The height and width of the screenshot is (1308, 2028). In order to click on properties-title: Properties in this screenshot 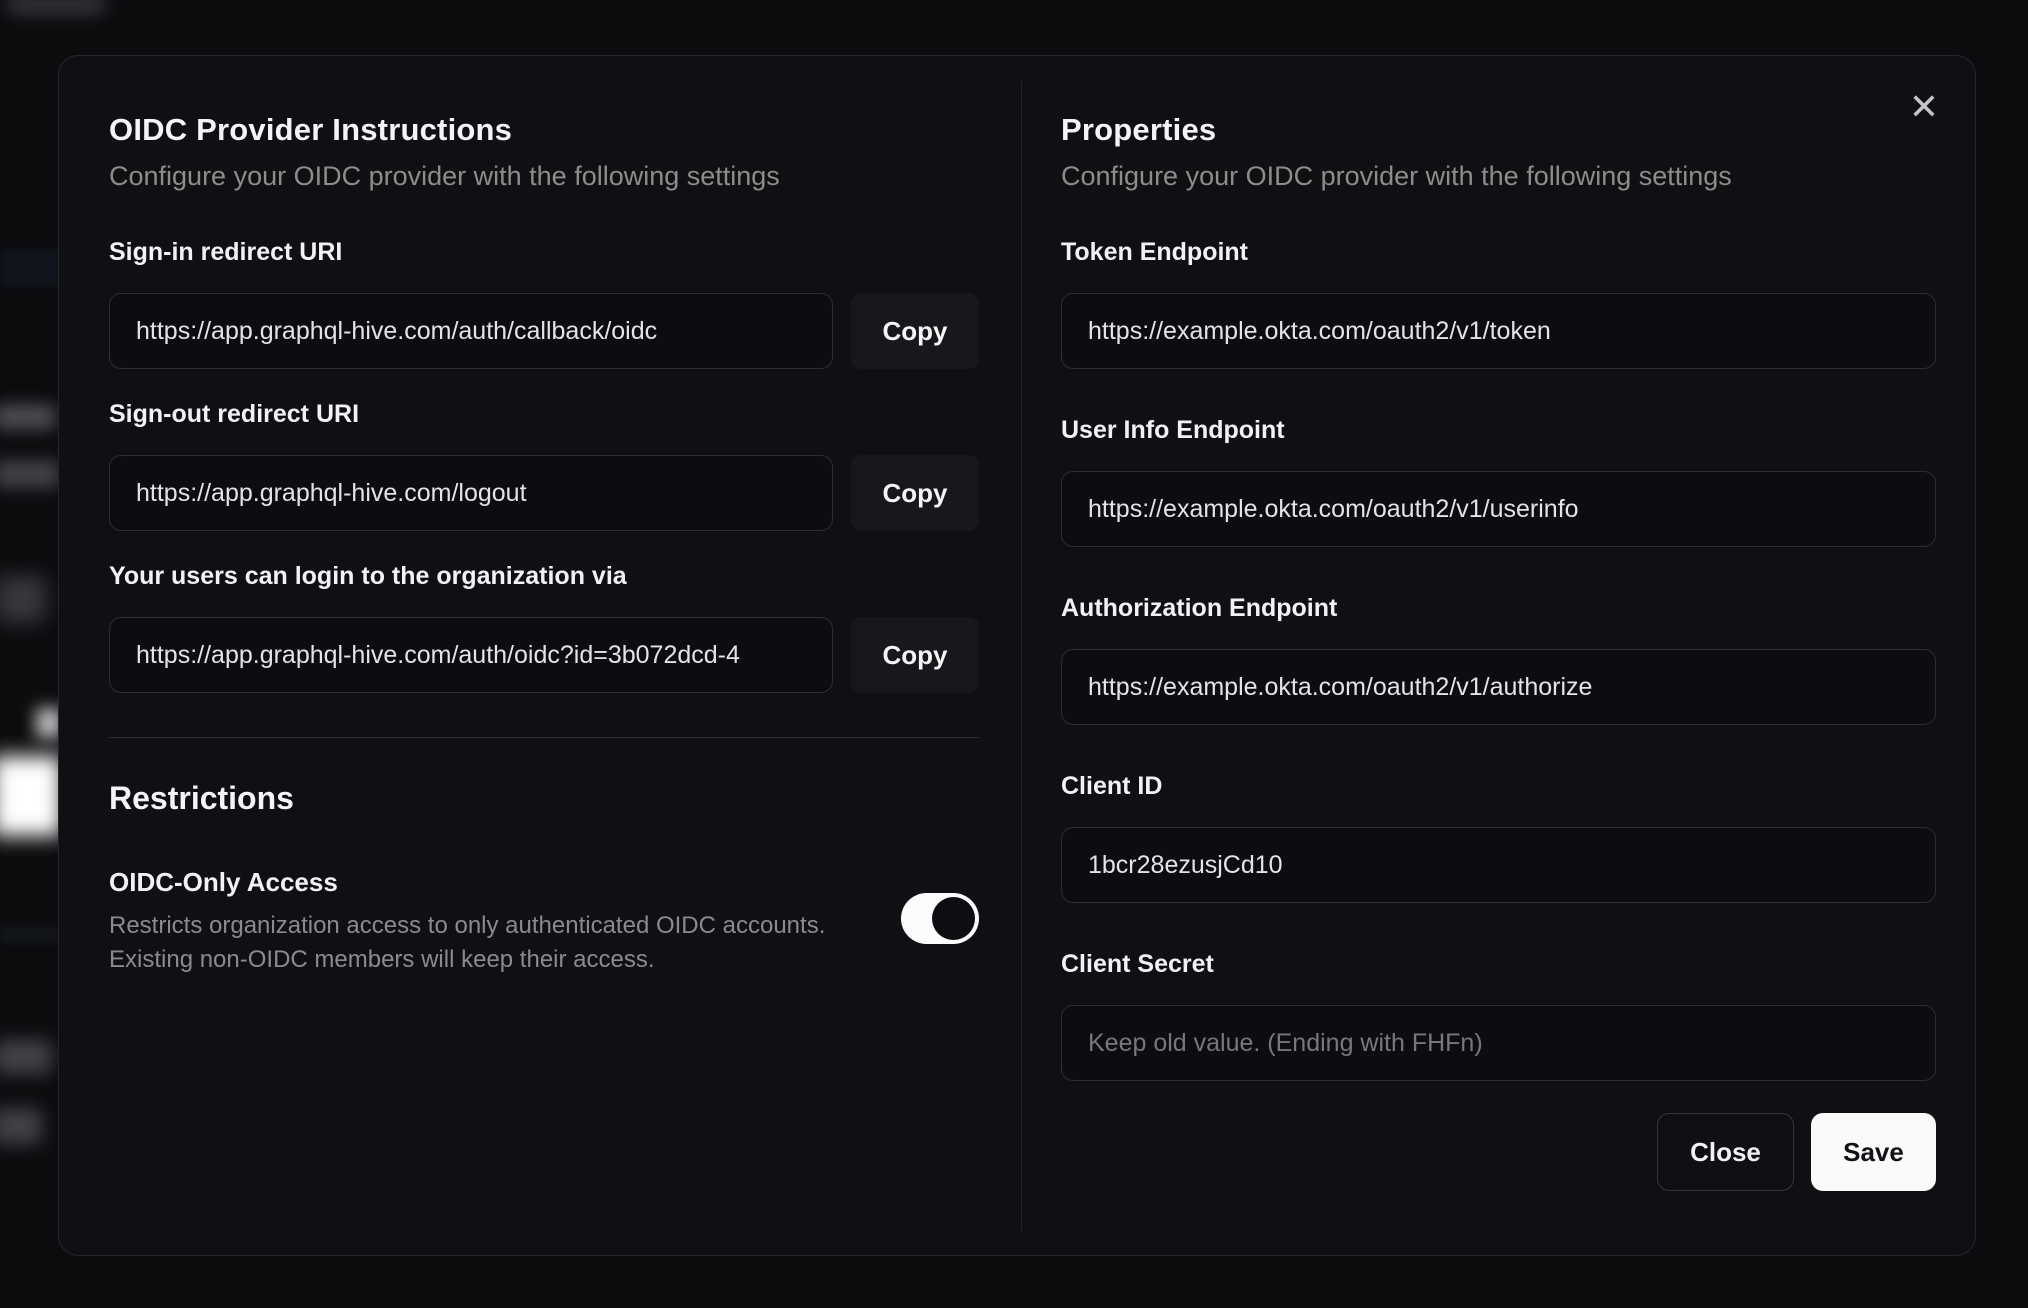, I will do `click(1139, 129)`.